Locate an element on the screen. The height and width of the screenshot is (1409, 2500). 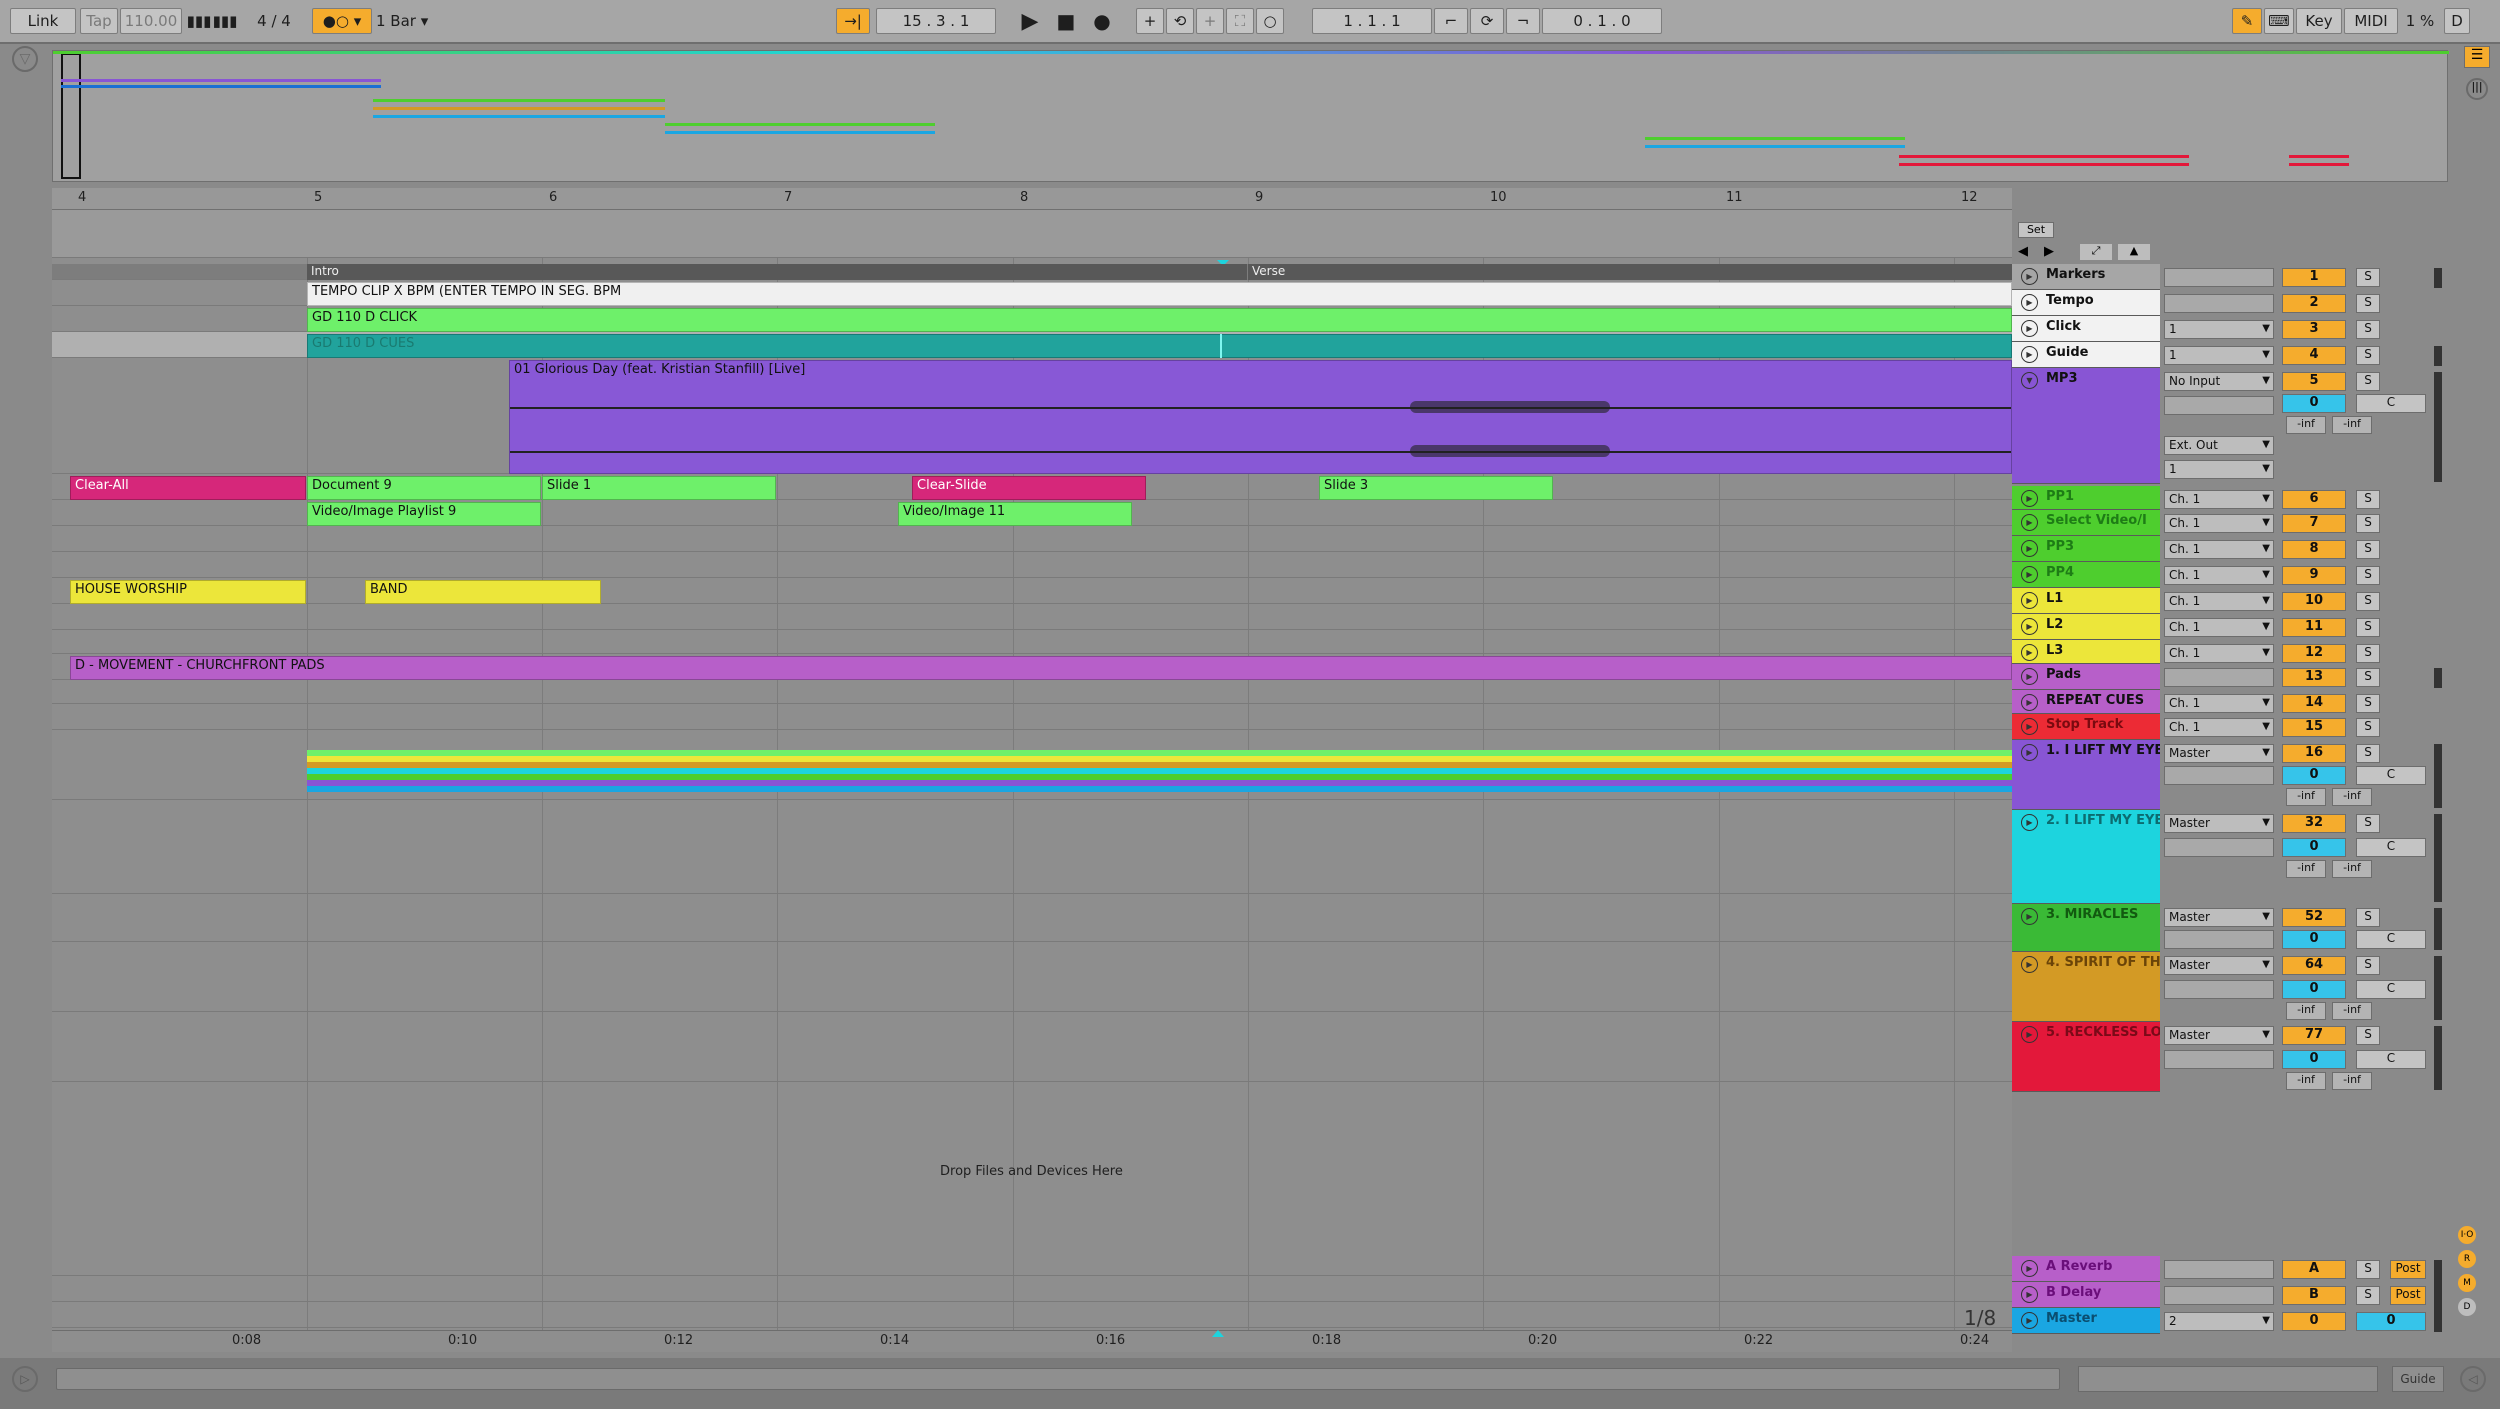
quantize-menu: 1 Bar ▾ is located at coordinates (409, 21).